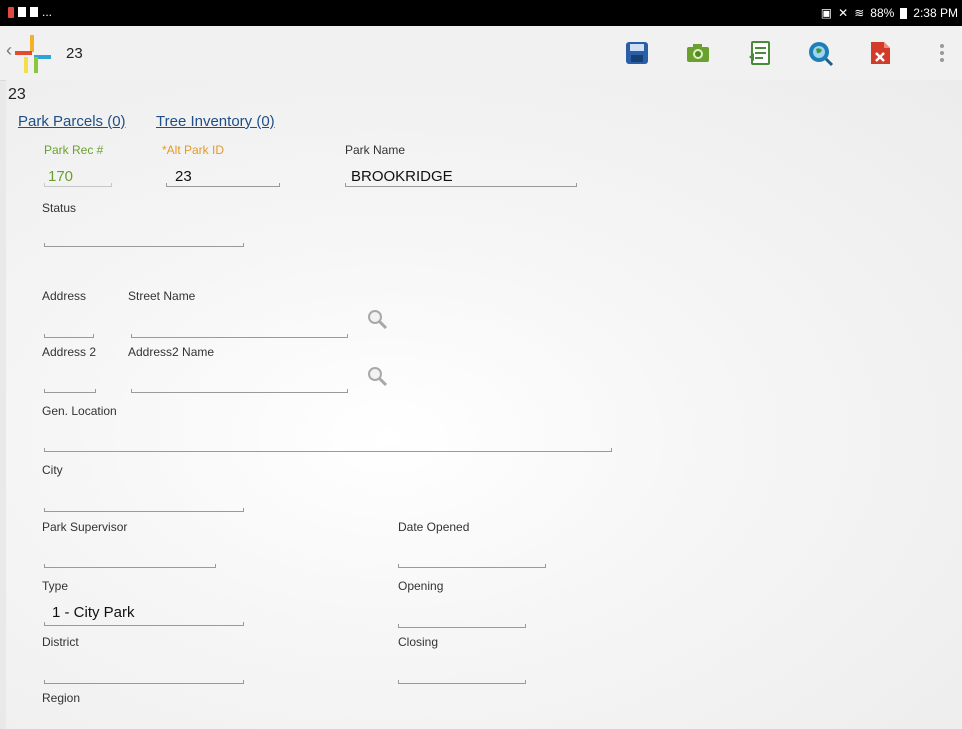  What do you see at coordinates (375, 150) in the screenshot?
I see `park-name-label: Park Name` at bounding box center [375, 150].